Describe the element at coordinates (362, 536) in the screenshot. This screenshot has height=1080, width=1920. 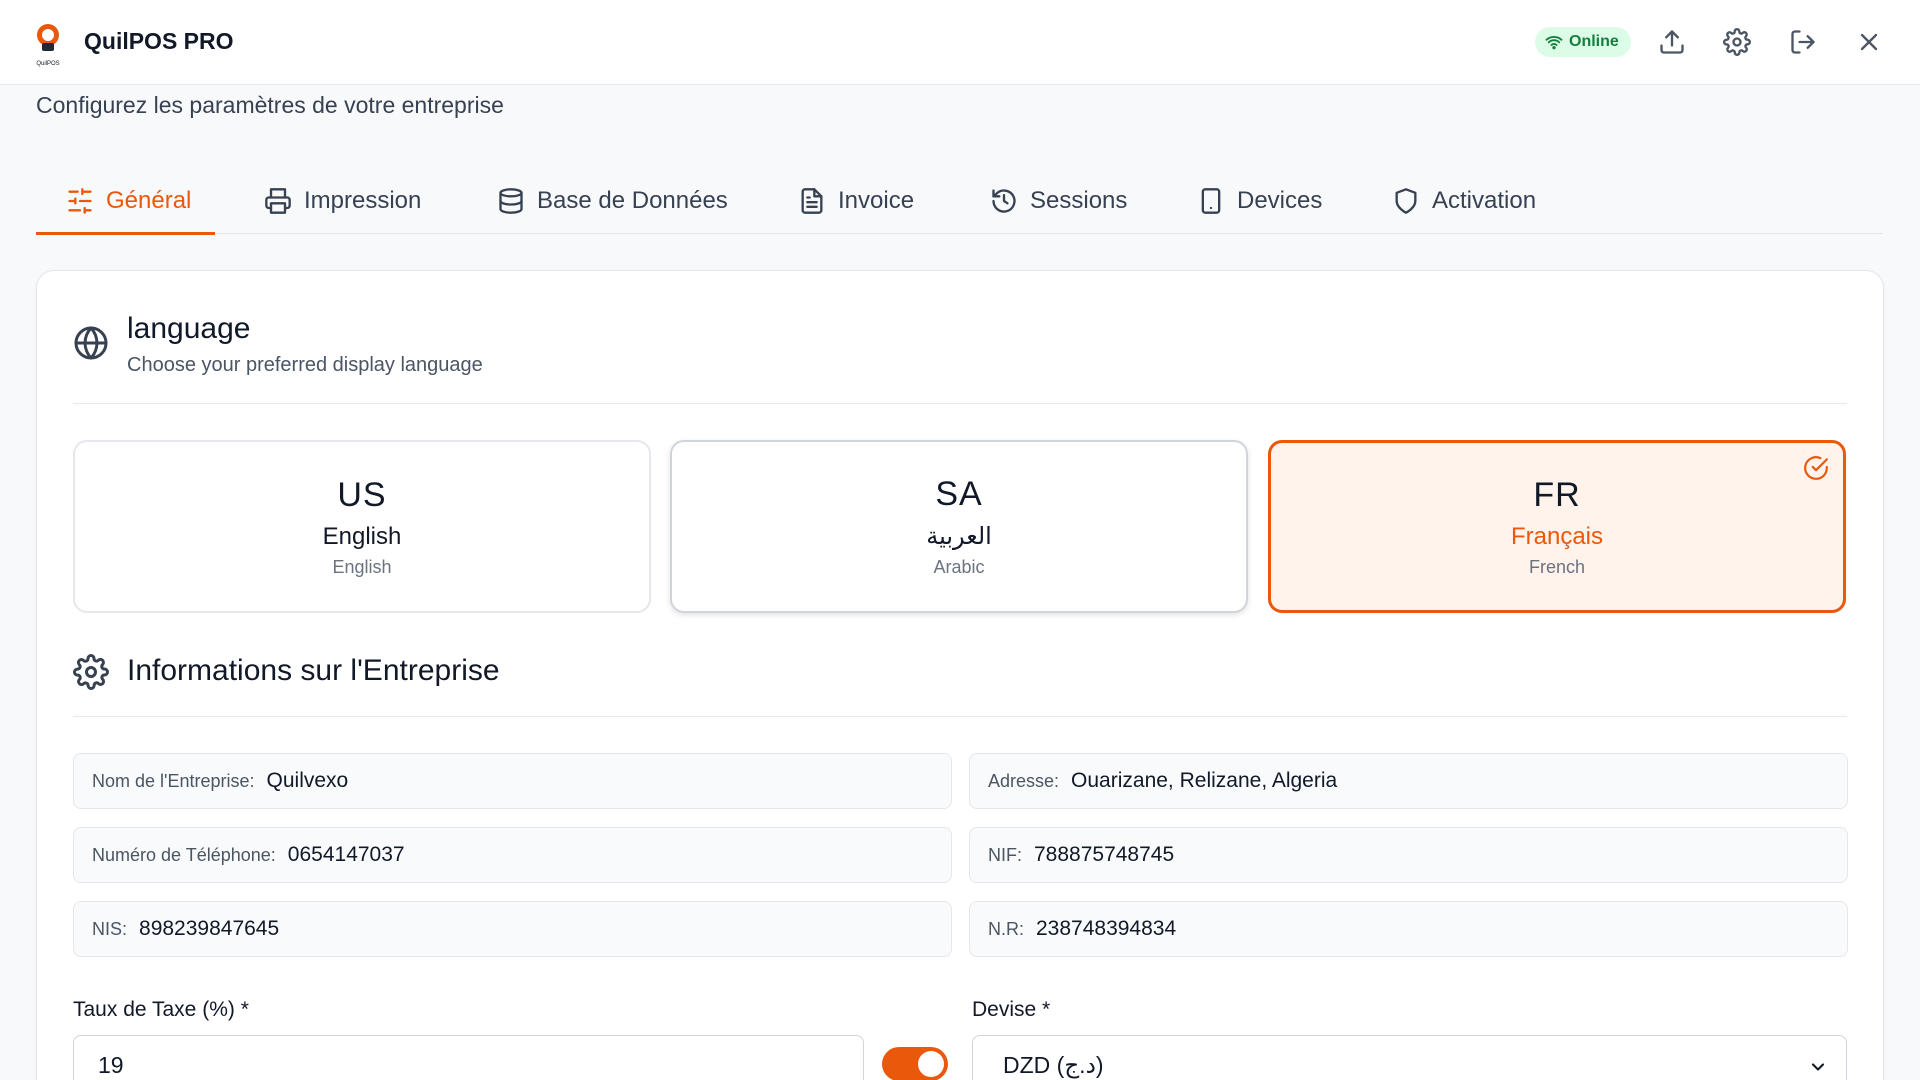
I see `language-native-name: English` at that location.